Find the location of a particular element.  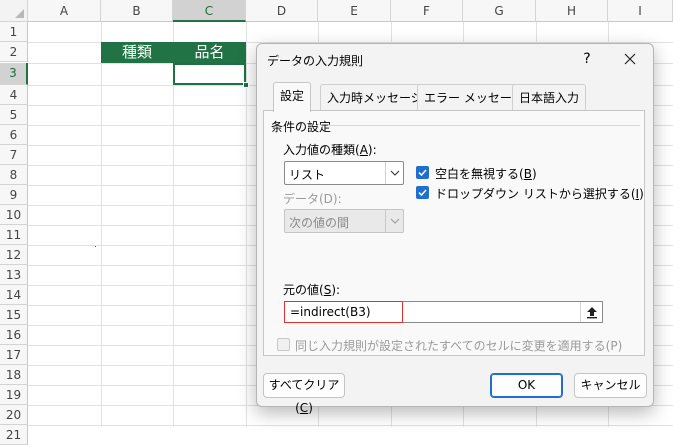

column-header-g: G is located at coordinates (499, 11).